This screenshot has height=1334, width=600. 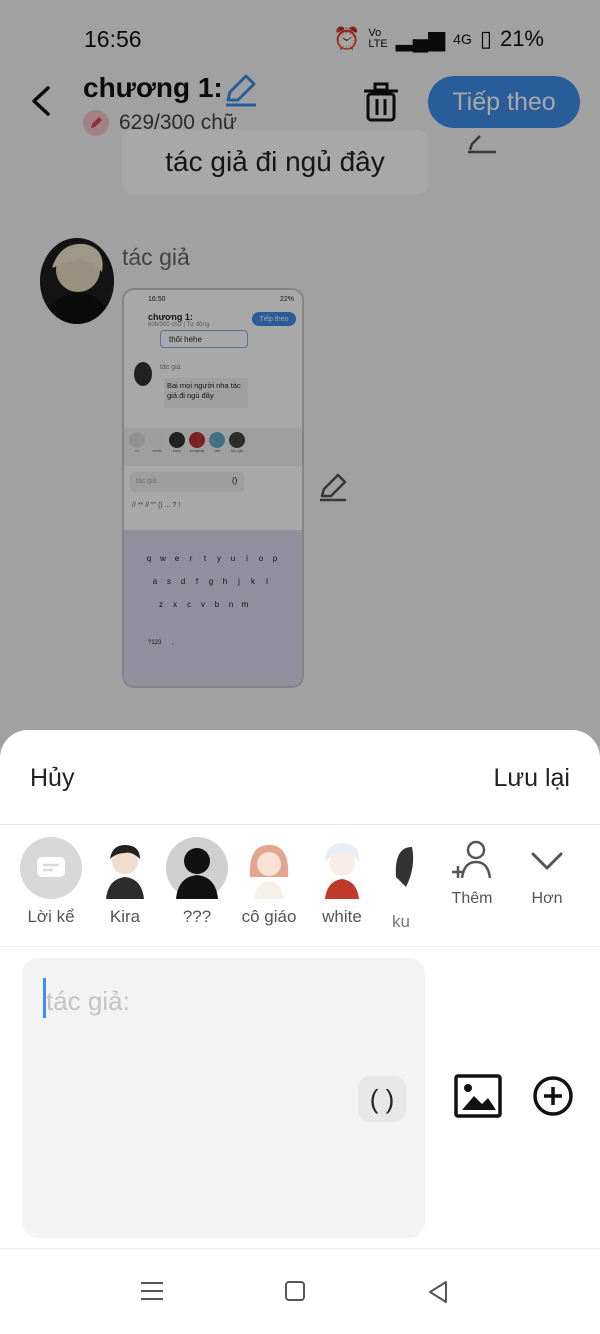 I want to click on add-person-icon, so click(x=472, y=859).